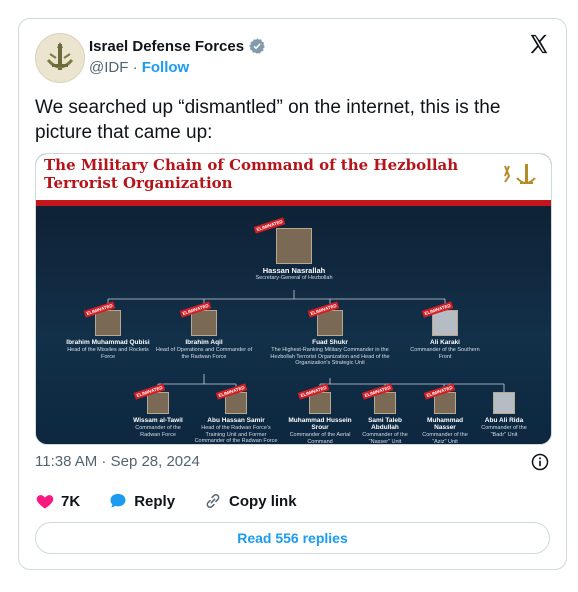 The height and width of the screenshot is (592, 578). I want to click on node-role: Secretary-General of Hezbollah, so click(294, 278).